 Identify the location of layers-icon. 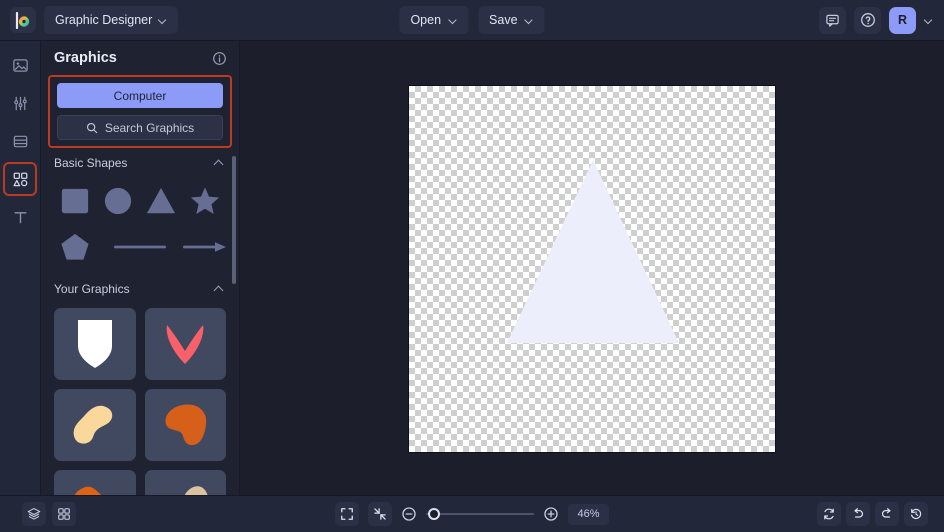
(34, 514).